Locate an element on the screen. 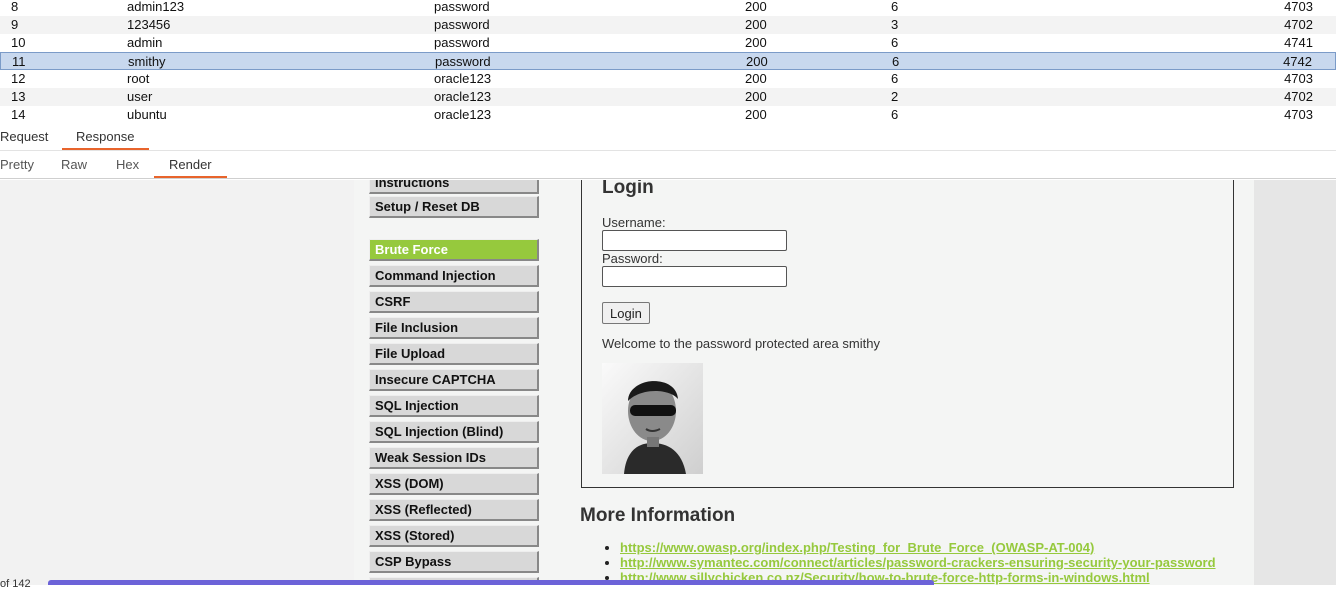  cell-payload1: smithy is located at coordinates (147, 61).